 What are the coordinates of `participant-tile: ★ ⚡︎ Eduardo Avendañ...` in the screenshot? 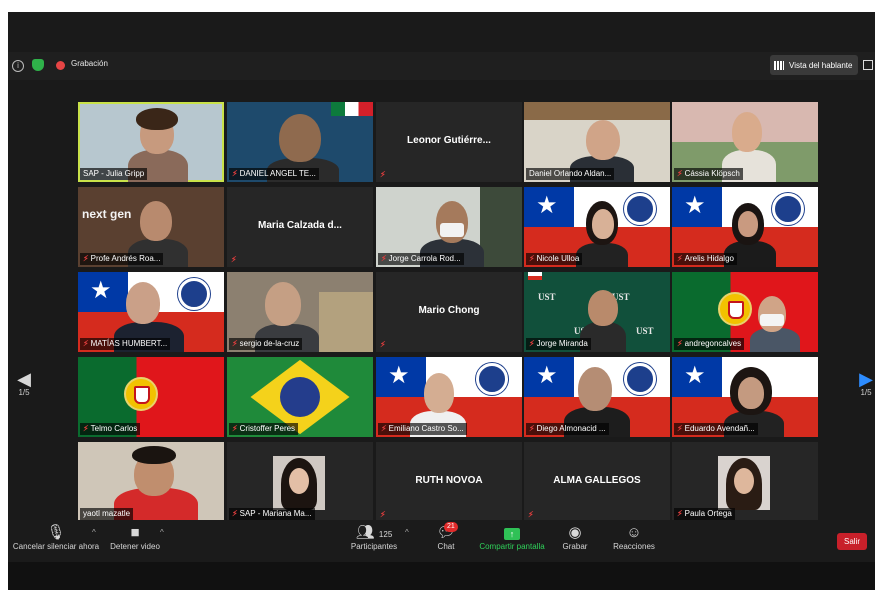 It's located at (745, 397).